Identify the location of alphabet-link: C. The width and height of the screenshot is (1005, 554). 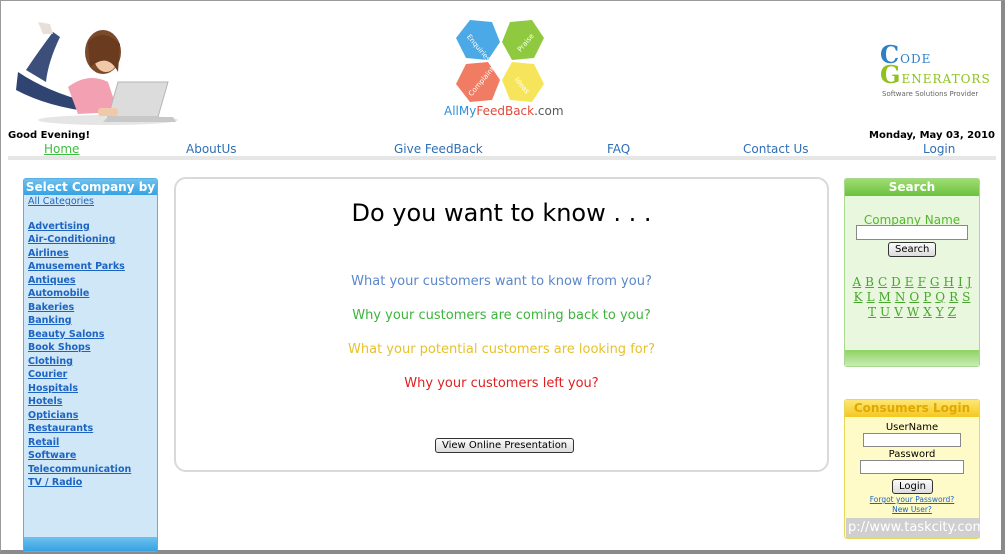
(882, 282).